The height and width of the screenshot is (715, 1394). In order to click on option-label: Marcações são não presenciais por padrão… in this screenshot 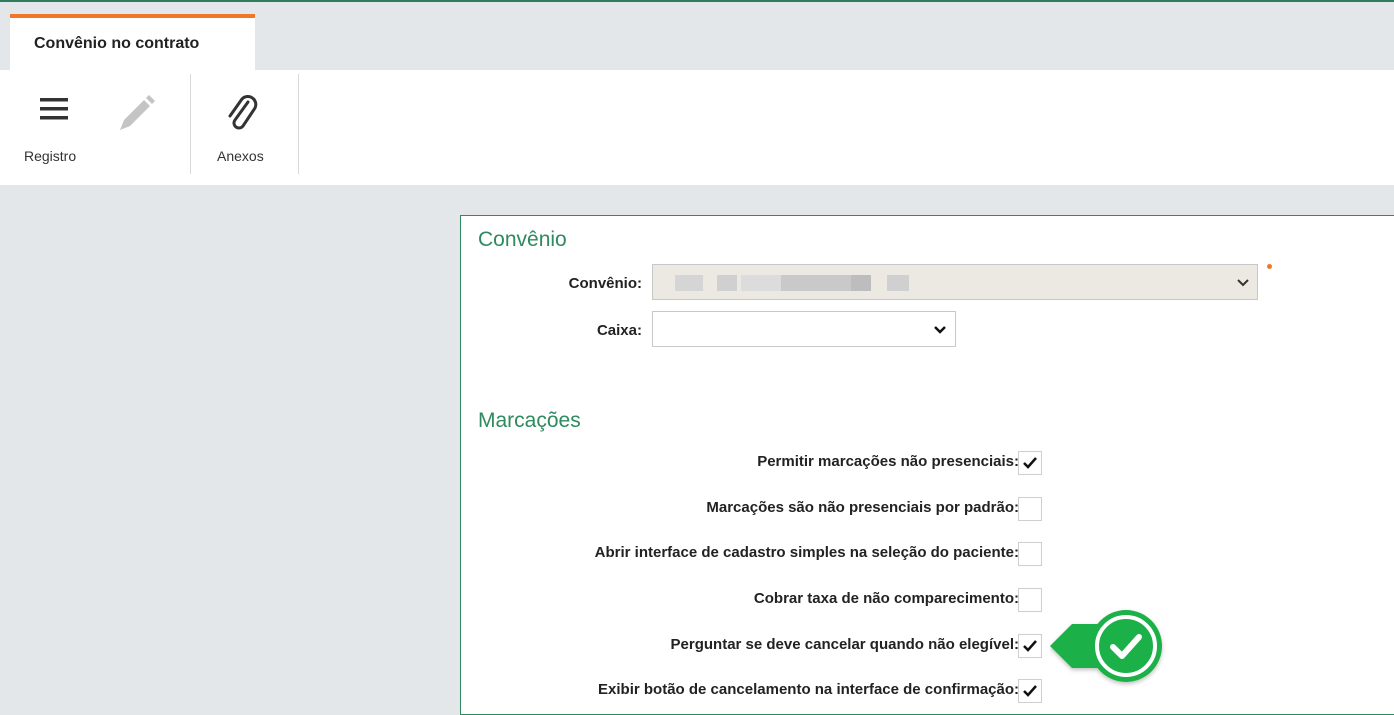, I will do `click(862, 507)`.